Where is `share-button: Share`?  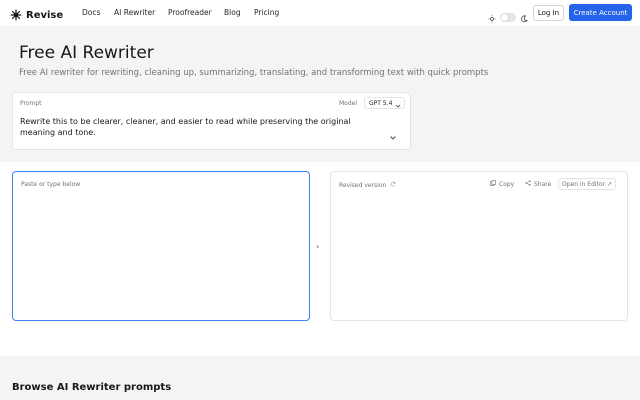
share-button: Share is located at coordinates (538, 184).